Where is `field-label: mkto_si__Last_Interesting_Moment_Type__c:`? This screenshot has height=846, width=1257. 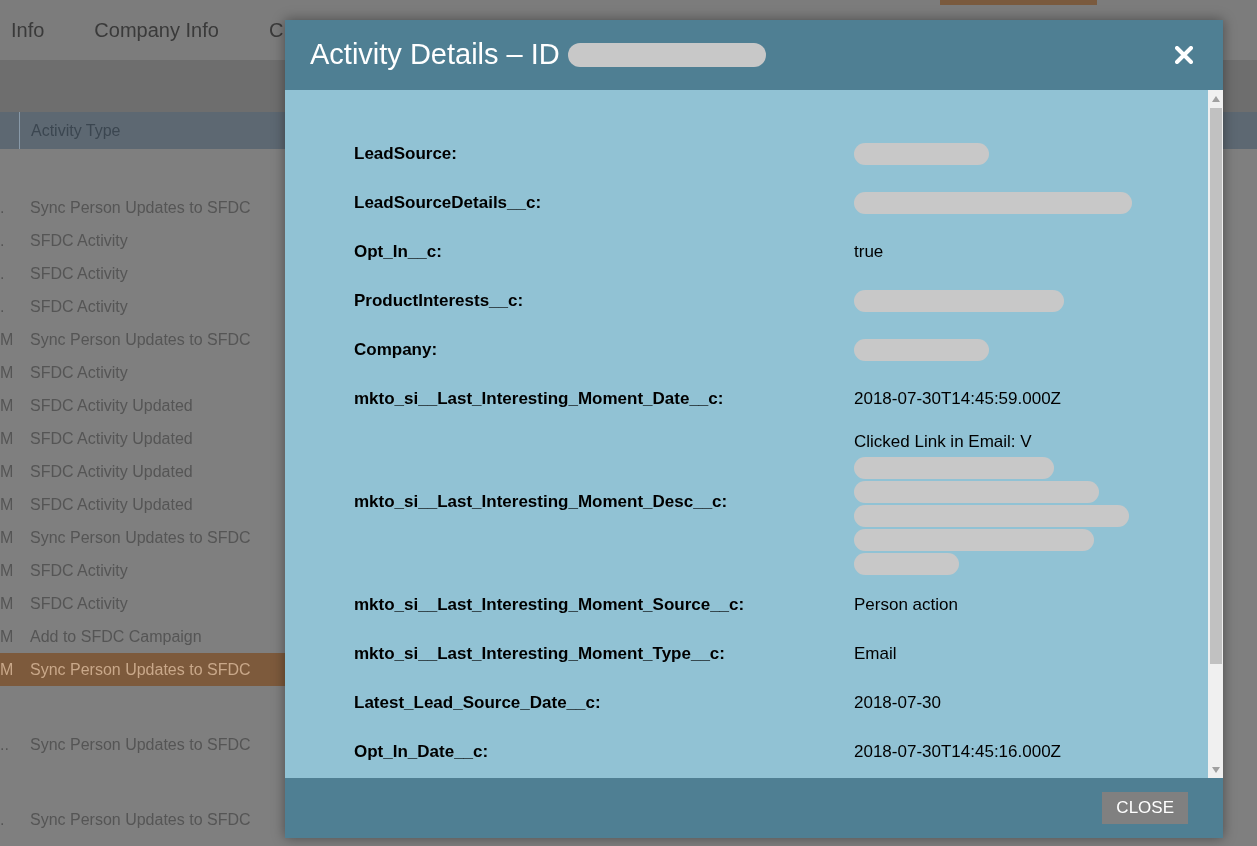
field-label: mkto_si__Last_Interesting_Moment_Type__c: is located at coordinates (540, 654).